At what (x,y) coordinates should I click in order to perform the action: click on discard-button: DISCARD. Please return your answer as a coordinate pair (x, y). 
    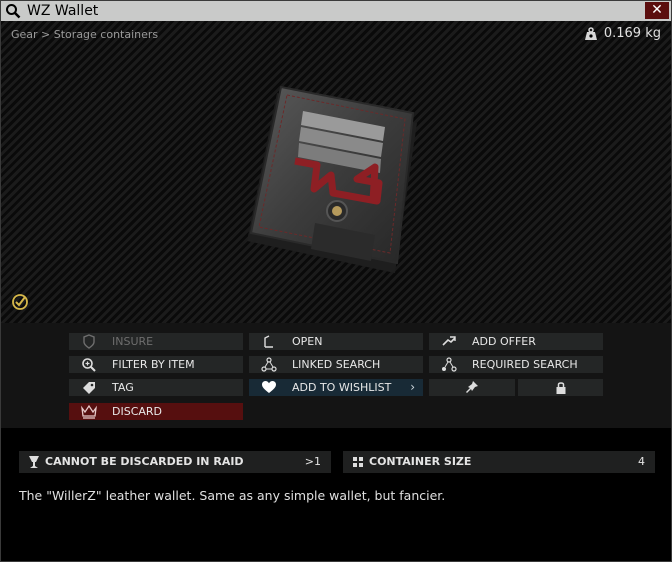
    Looking at the image, I should click on (156, 411).